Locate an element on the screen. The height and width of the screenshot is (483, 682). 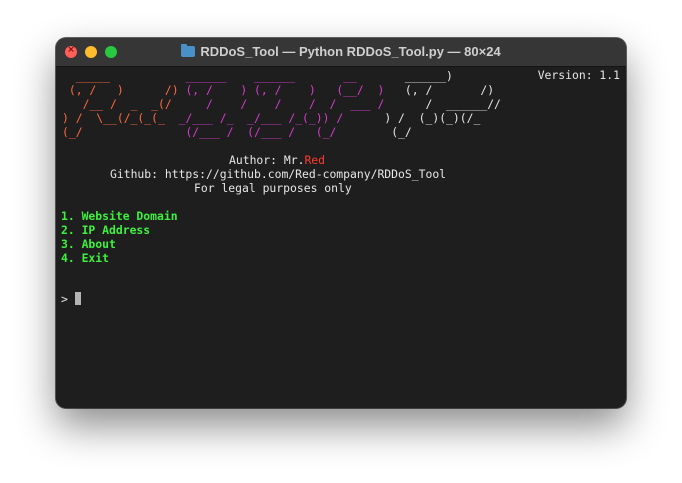
menu-item-website-domain: 1. Website Domain is located at coordinates (119, 216).